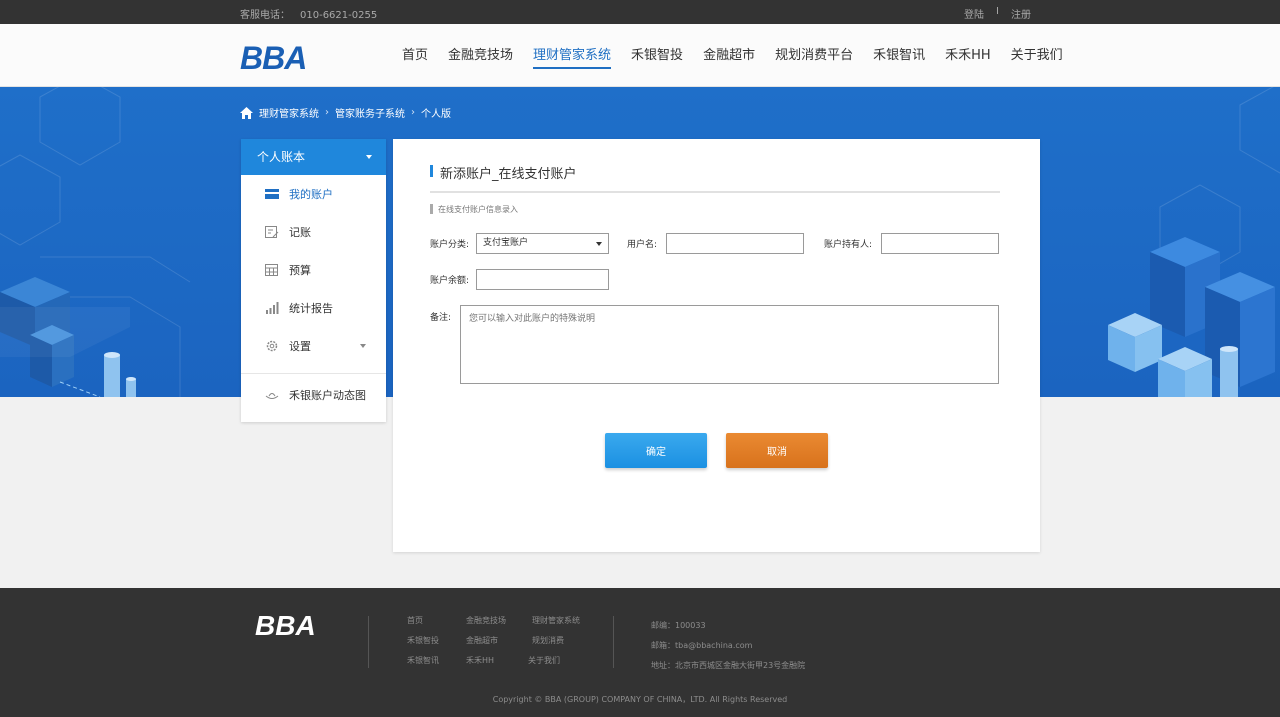 This screenshot has width=1280, height=717. I want to click on bar-chart-icon, so click(272, 308).